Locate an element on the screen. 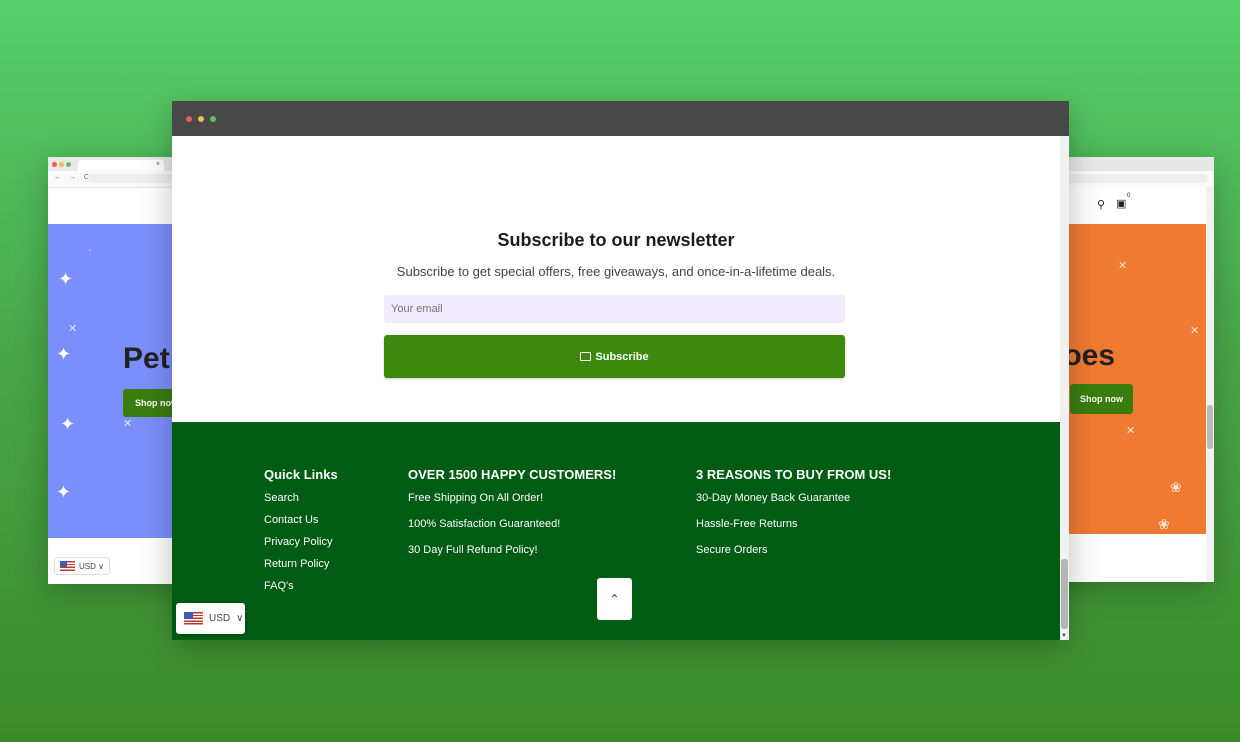 The image size is (1240, 742). list-item: 30 Day Full Refund Policy! is located at coordinates (473, 550).